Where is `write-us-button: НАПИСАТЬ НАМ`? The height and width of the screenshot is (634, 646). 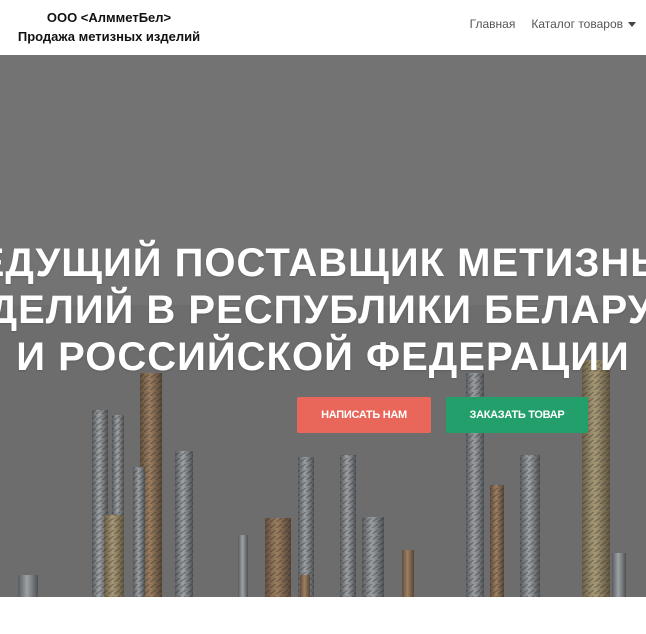
write-us-button: НАПИСАТЬ НАМ is located at coordinates (364, 415).